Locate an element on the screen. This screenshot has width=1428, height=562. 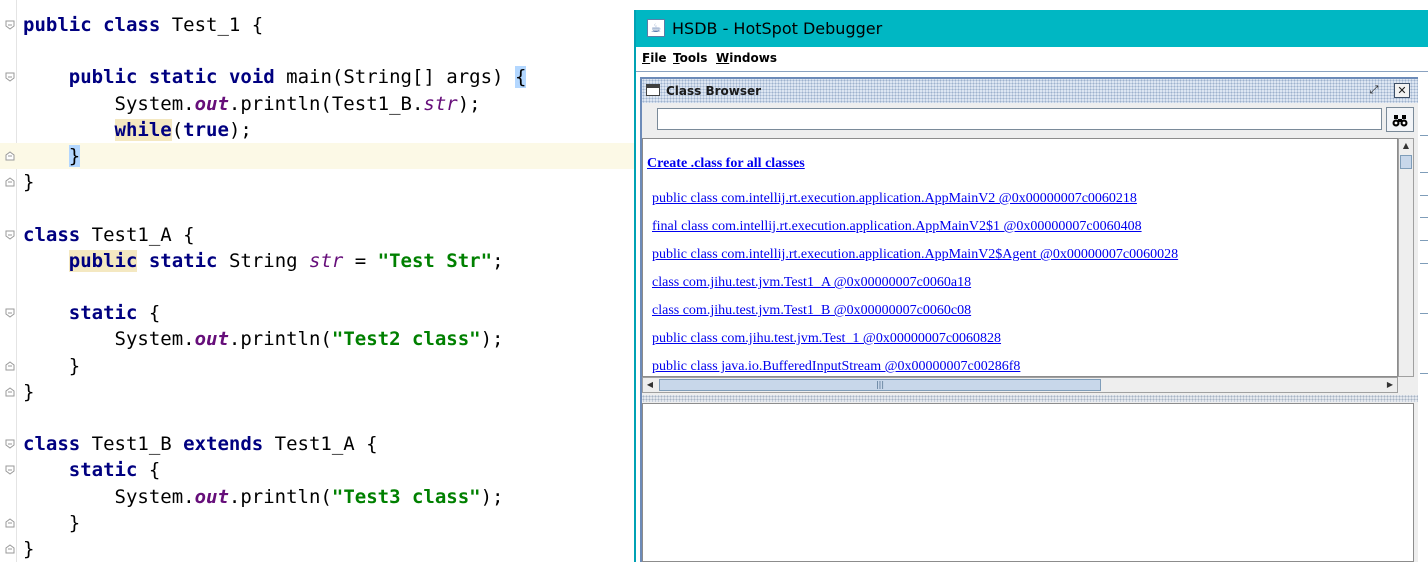
code-line: System.out.println(Test1_B.str); is located at coordinates (317, 104).